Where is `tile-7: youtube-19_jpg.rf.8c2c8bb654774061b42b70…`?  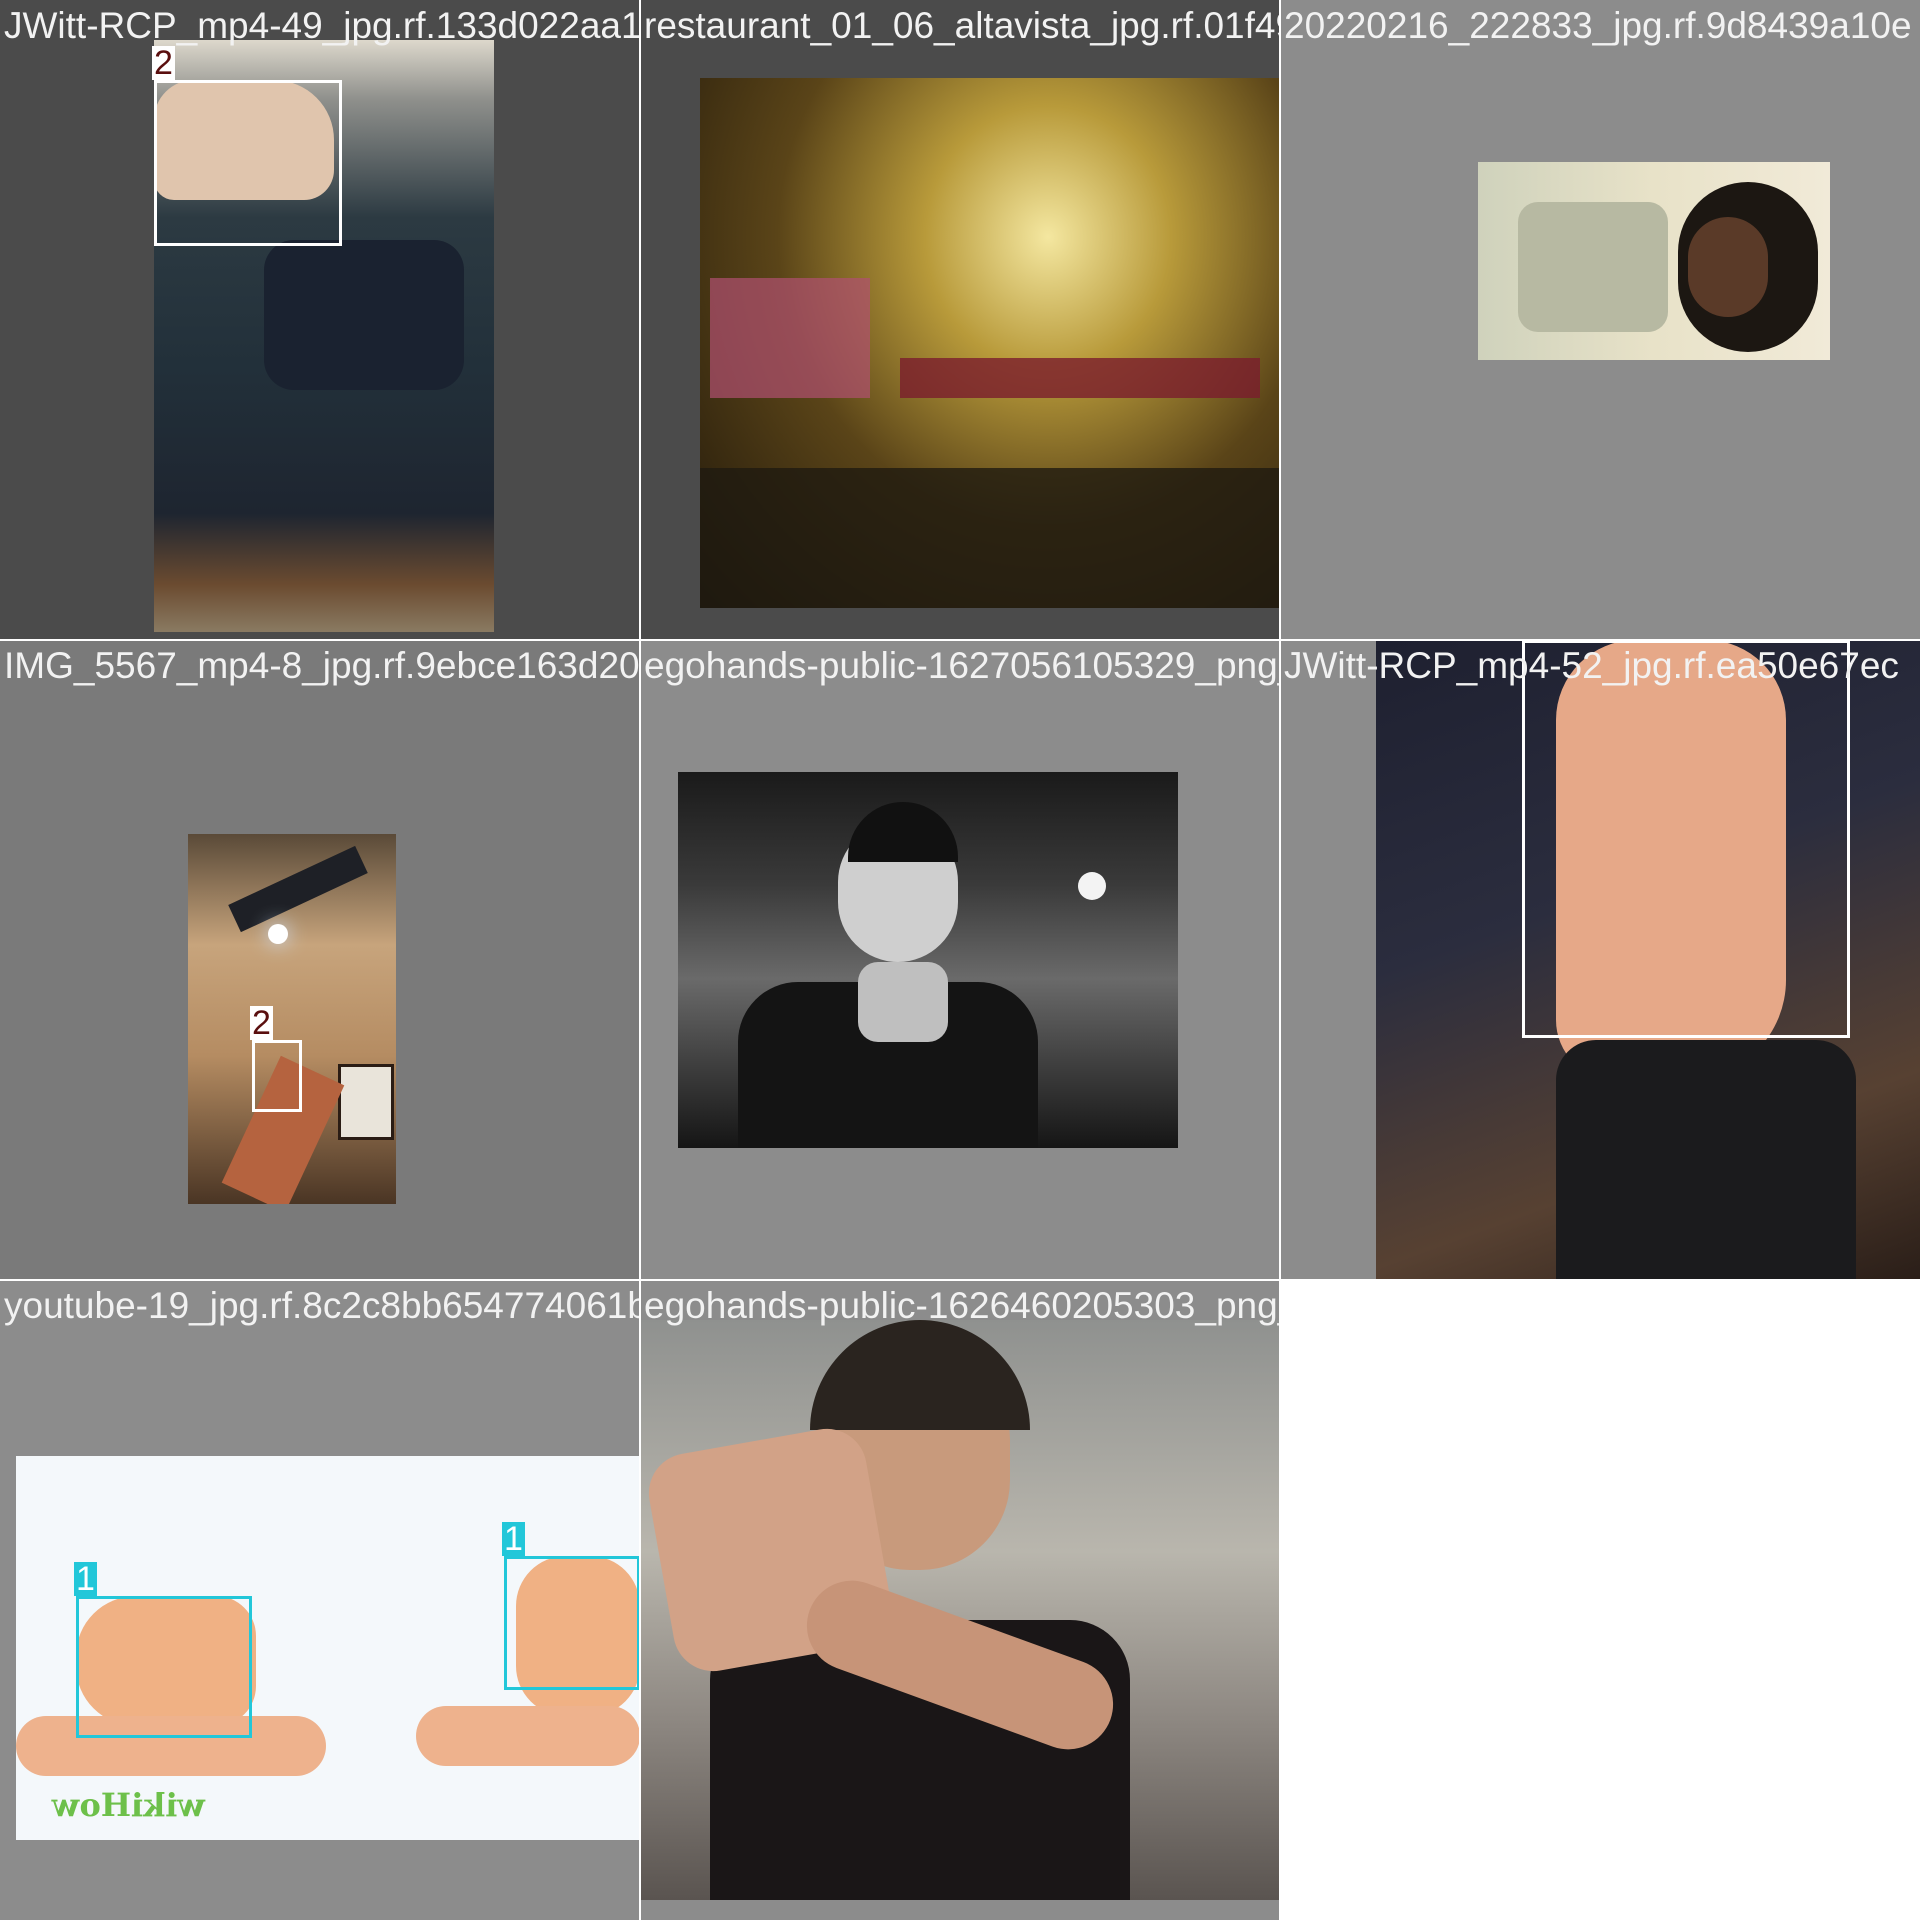
tile-7: youtube-19_jpg.rf.8c2c8bb654774061b42b70… is located at coordinates (320, 1600).